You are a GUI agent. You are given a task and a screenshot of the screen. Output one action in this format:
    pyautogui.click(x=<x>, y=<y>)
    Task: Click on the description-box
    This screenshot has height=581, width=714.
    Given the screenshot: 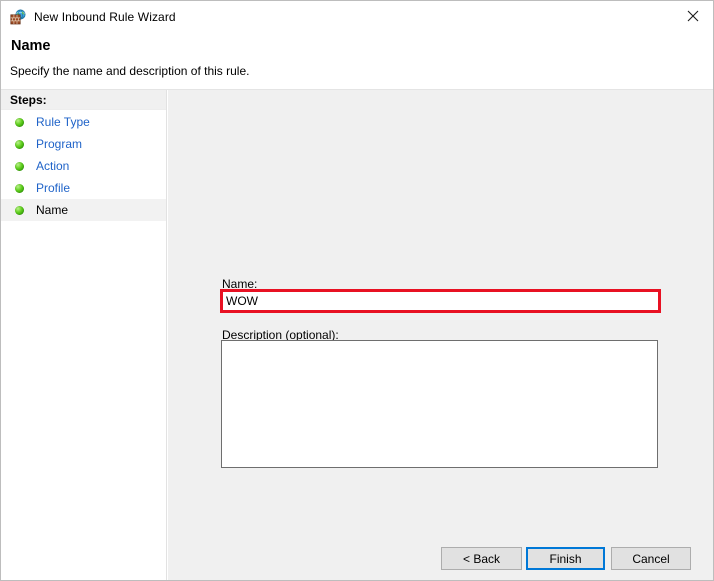 What is the action you would take?
    pyautogui.click(x=439, y=404)
    